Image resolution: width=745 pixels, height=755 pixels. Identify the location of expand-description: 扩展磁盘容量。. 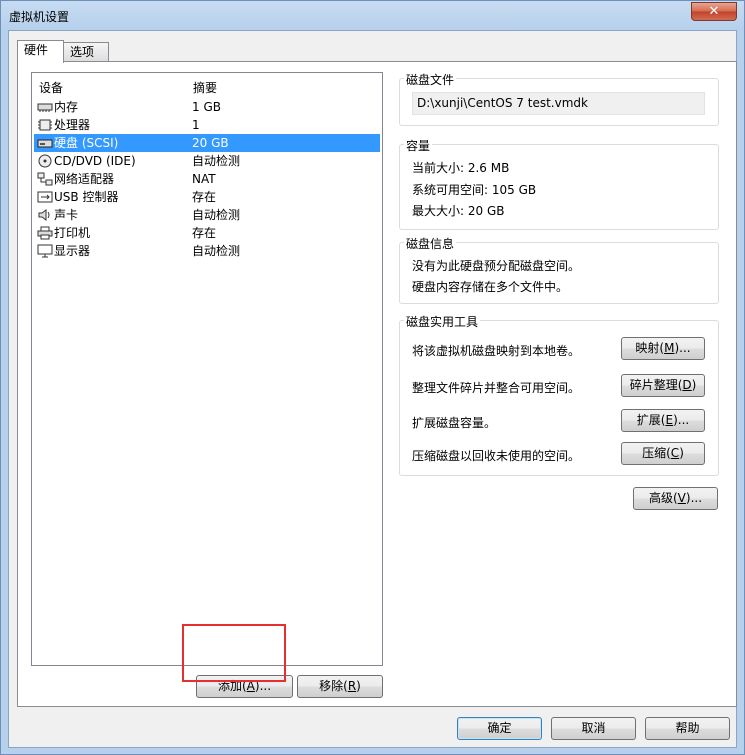
(454, 423).